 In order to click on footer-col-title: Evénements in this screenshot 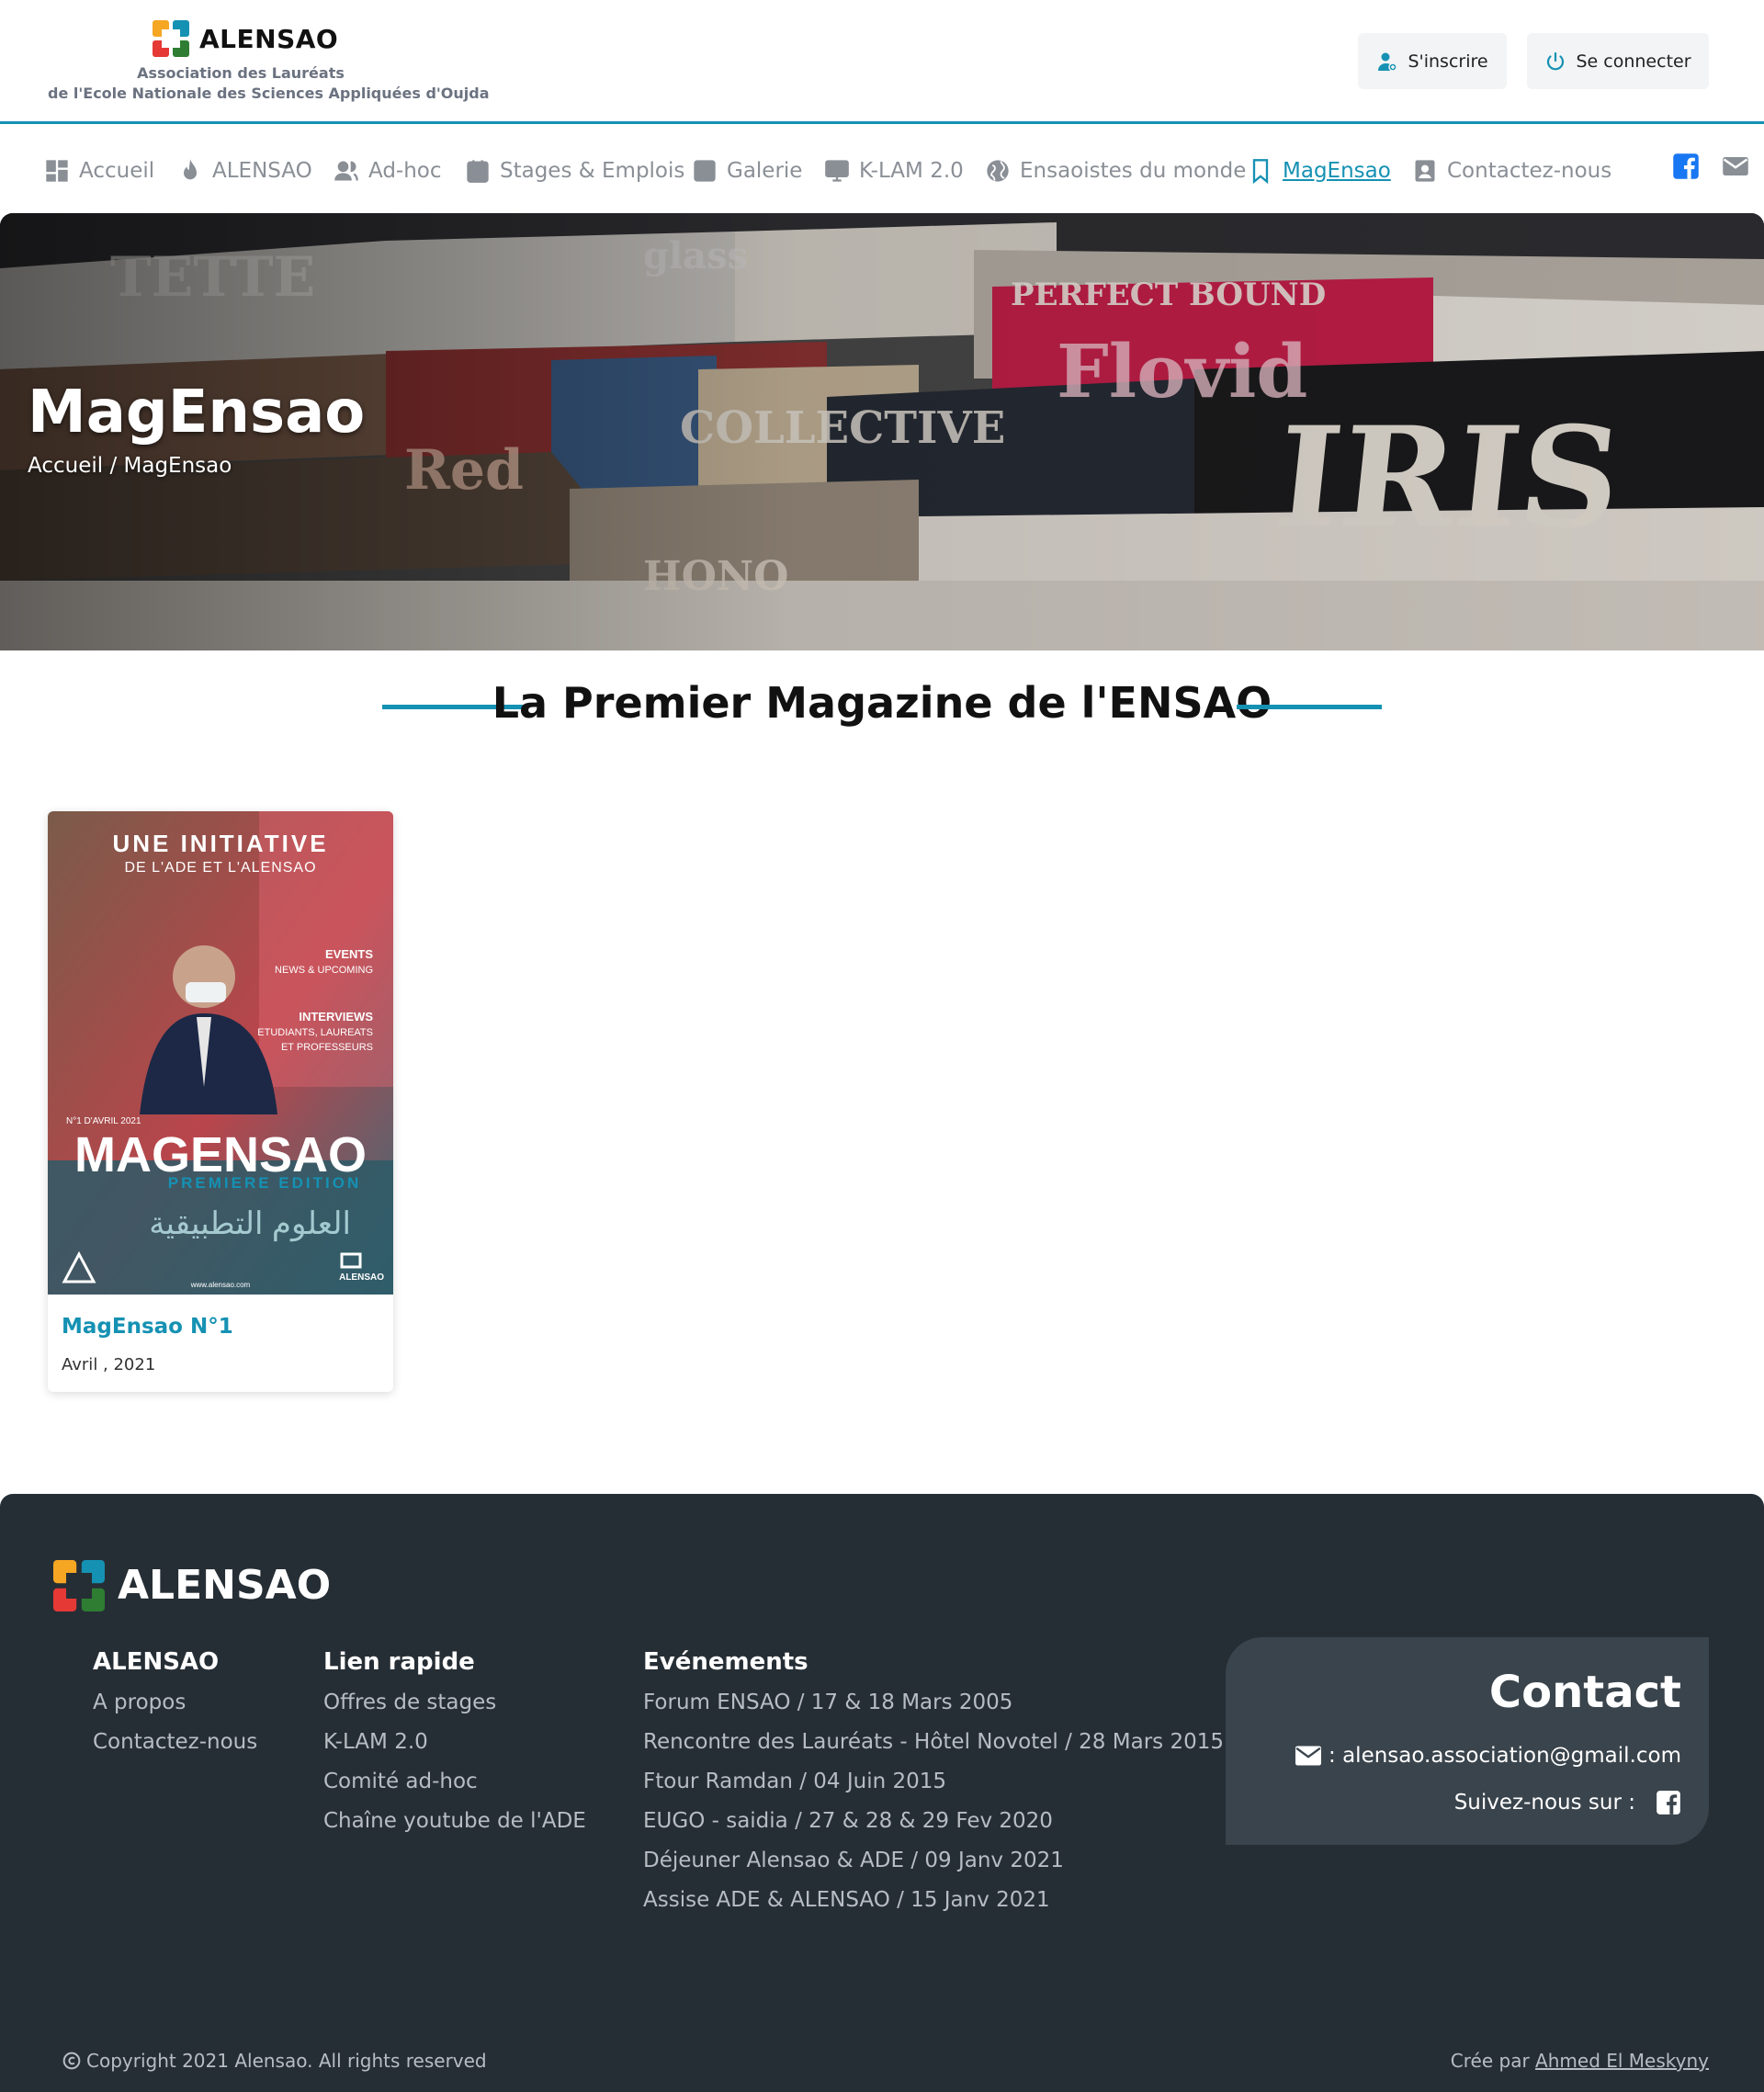, I will do `click(725, 1662)`.